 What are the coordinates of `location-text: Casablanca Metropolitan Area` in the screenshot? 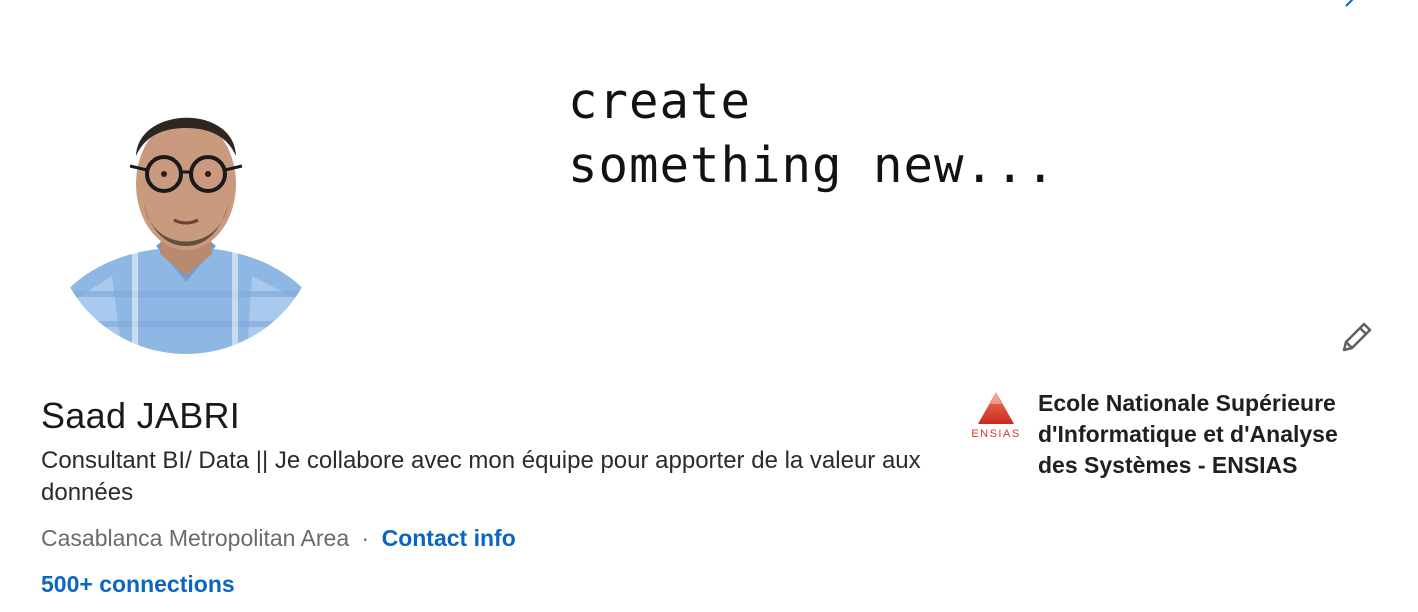 It's located at (195, 538).